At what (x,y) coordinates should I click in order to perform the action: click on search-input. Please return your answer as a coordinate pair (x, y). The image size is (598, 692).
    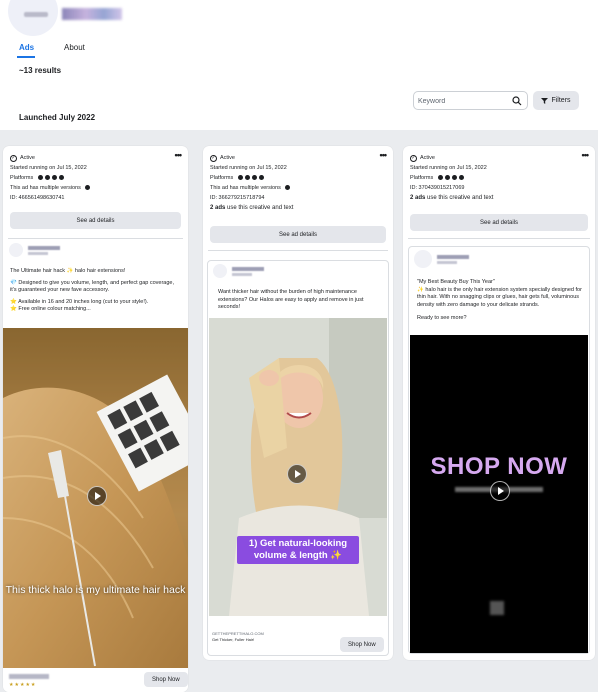
    Looking at the image, I should click on (463, 101).